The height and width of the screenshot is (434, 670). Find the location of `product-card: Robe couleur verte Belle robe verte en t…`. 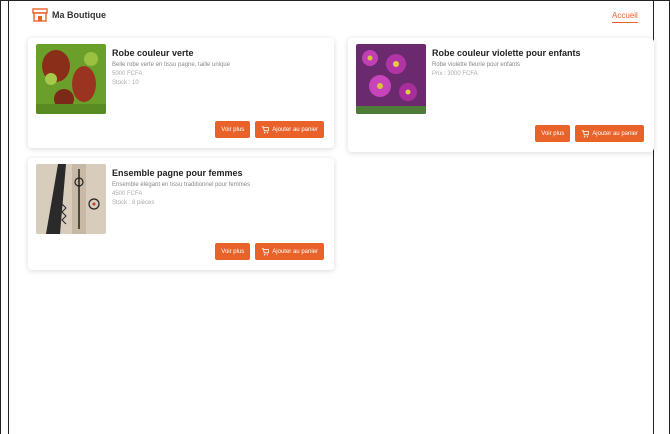

product-card: Robe couleur verte Belle robe verte en t… is located at coordinates (181, 93).